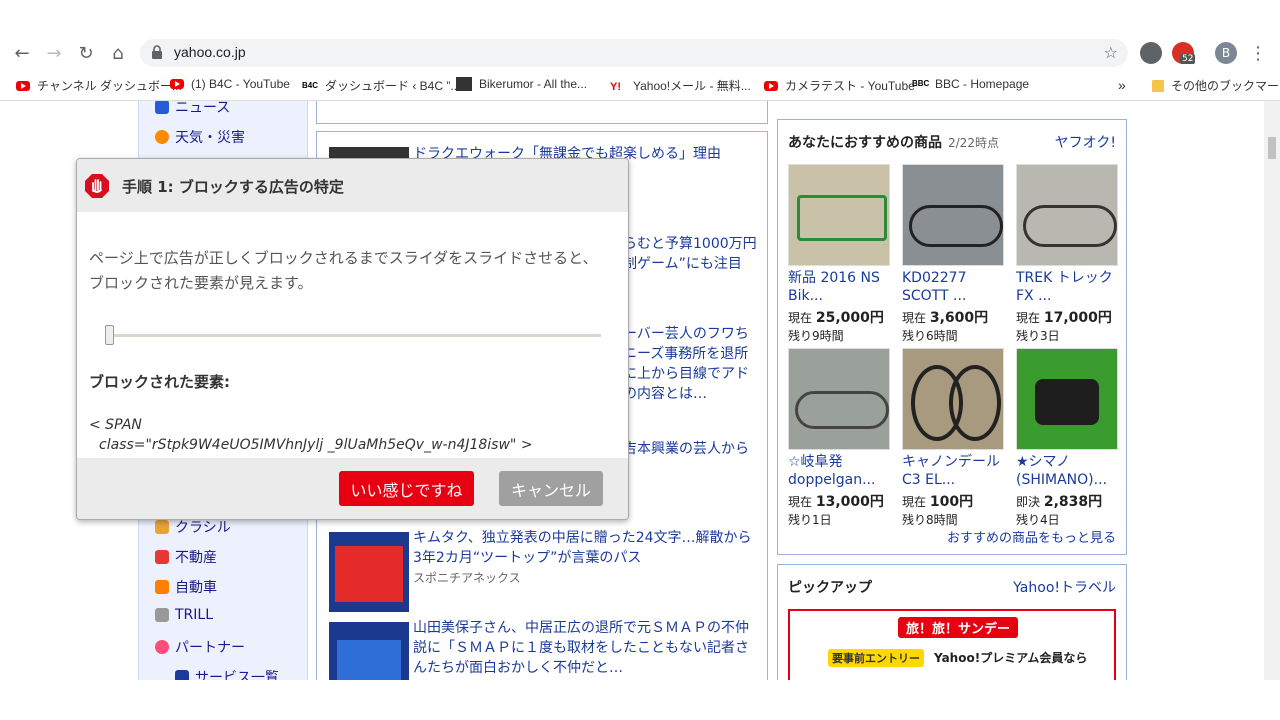 The height and width of the screenshot is (720, 1280). Describe the element at coordinates (464, 84) in the screenshot. I see `bike-icon` at that location.